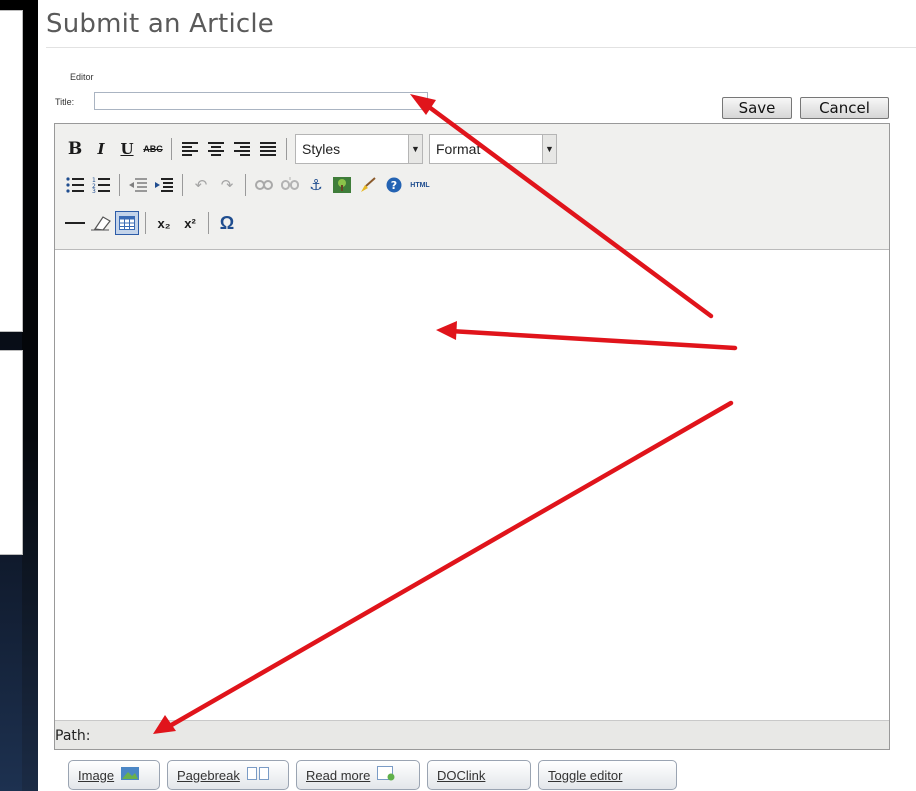  I want to click on bullet-list-icon, so click(75, 185).